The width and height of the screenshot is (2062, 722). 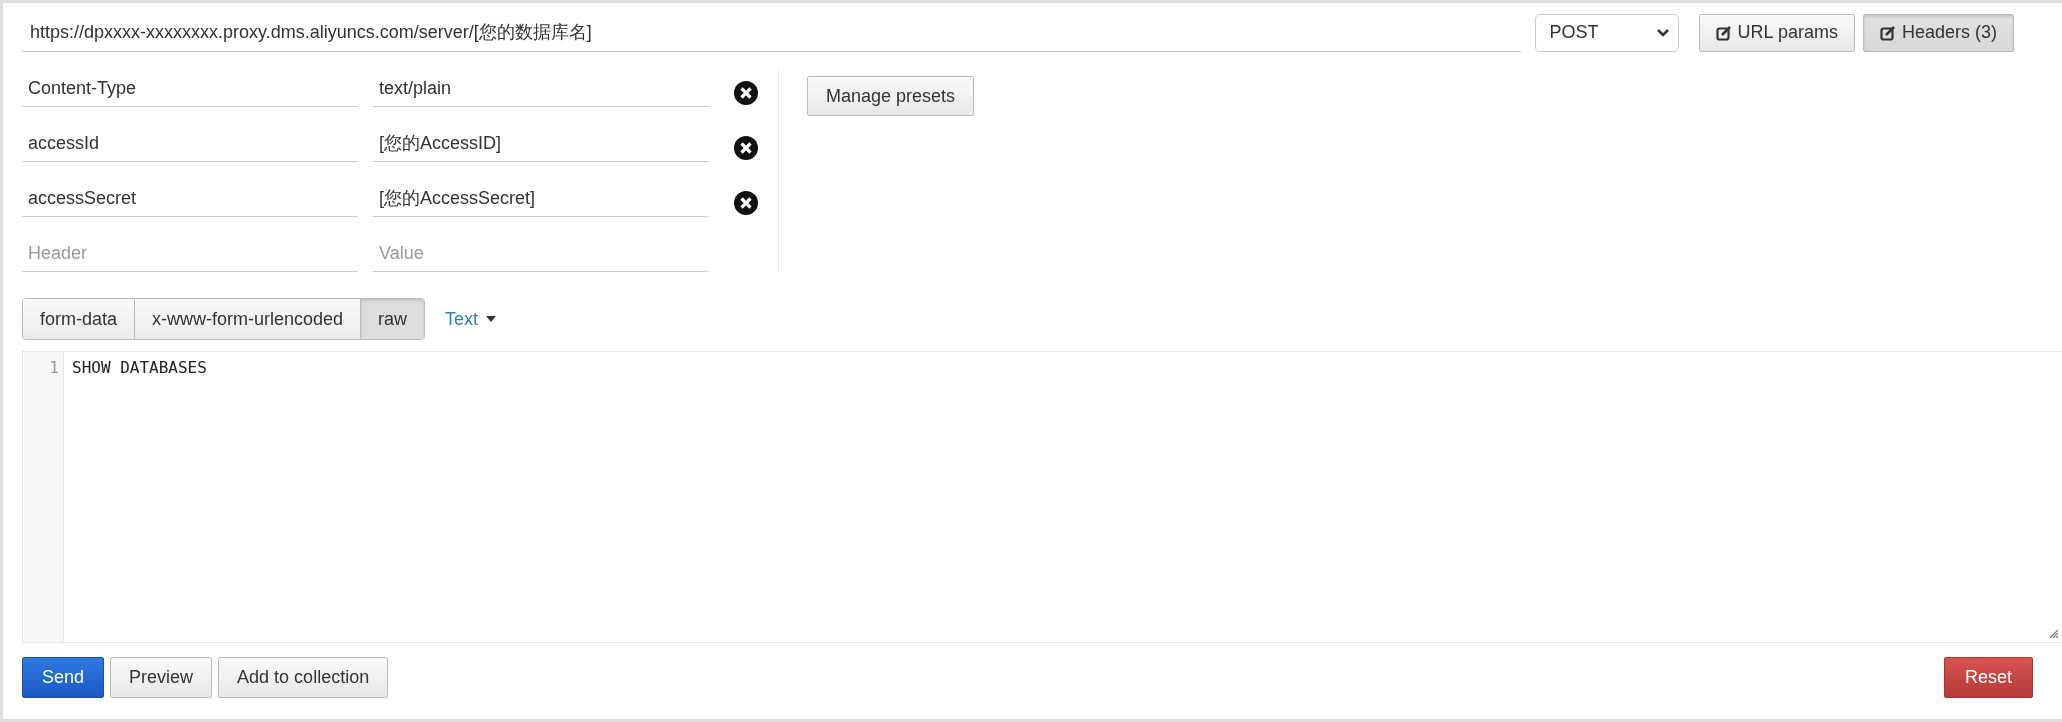 What do you see at coordinates (1606, 32) in the screenshot?
I see `method-select: POST` at bounding box center [1606, 32].